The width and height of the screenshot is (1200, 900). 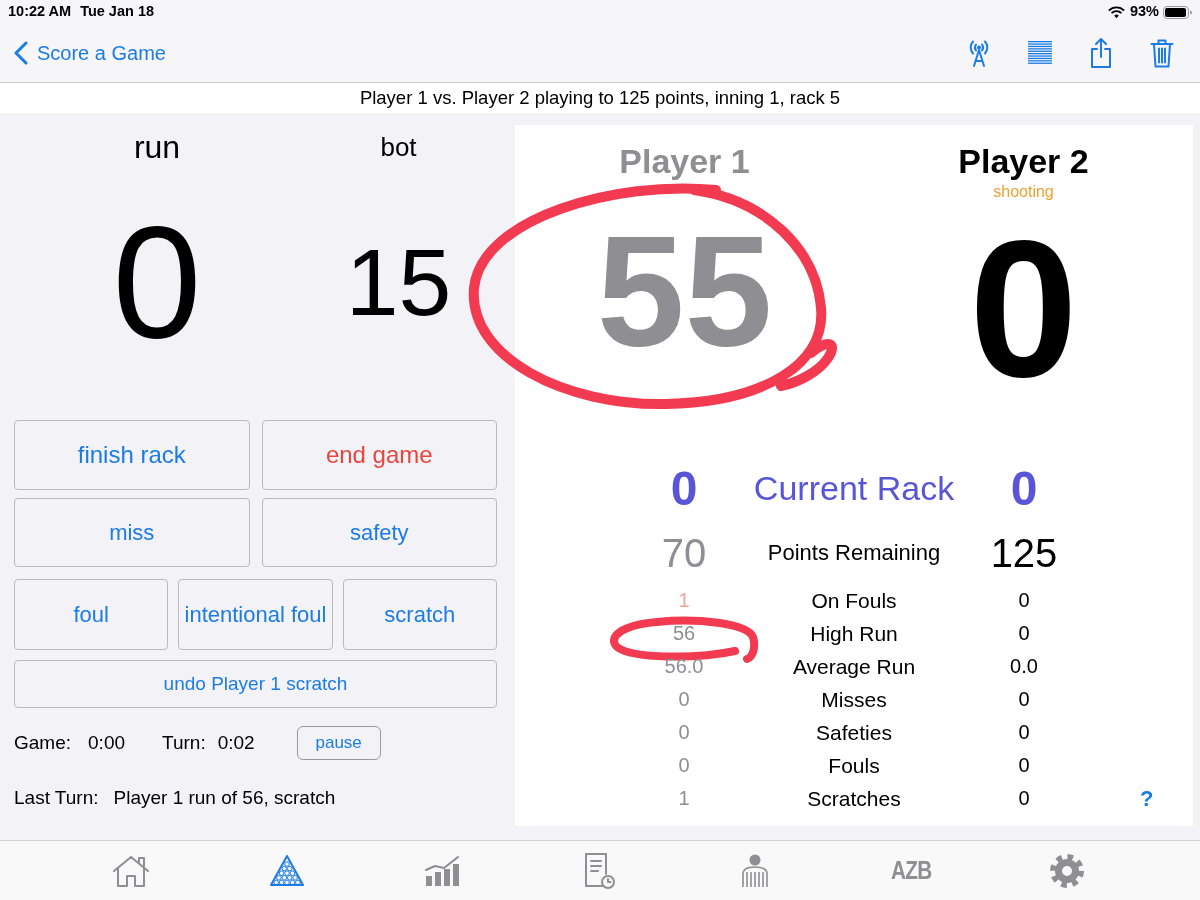 What do you see at coordinates (398, 281) in the screenshot?
I see `count-value: 15` at bounding box center [398, 281].